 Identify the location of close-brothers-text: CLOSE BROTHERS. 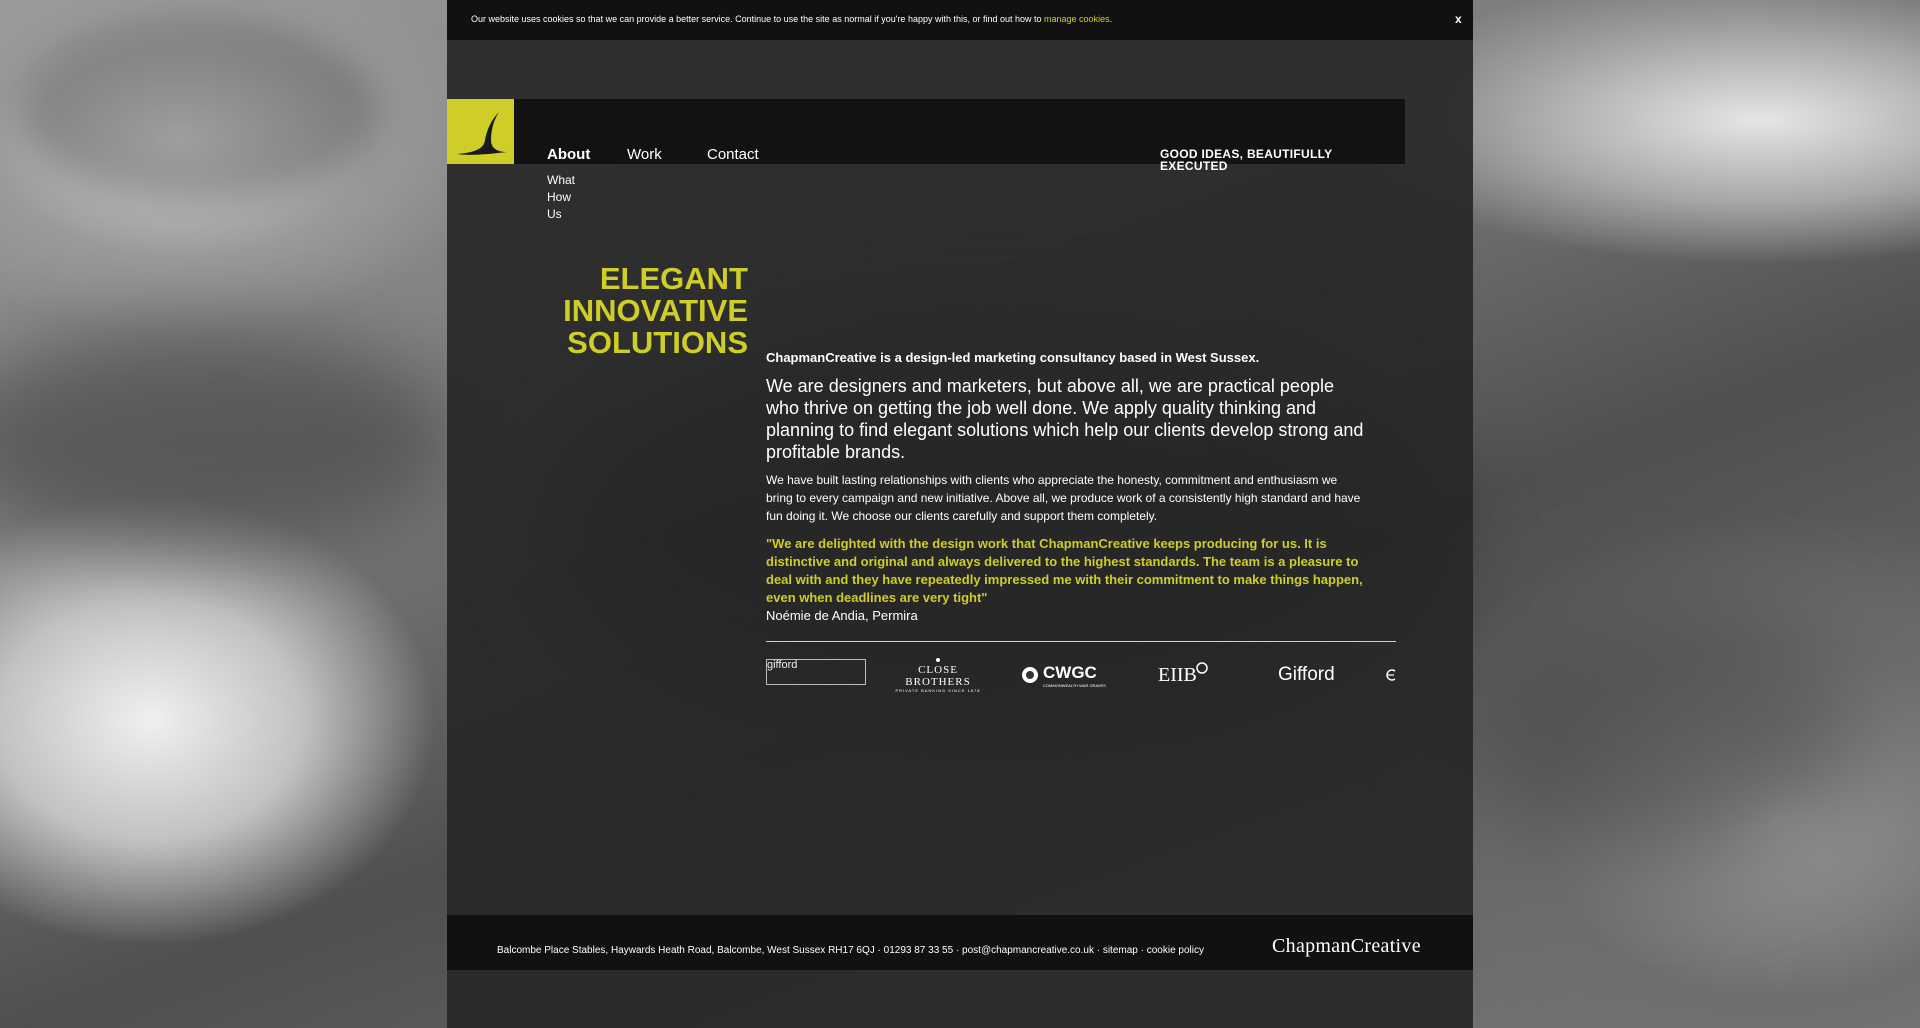
(938, 675).